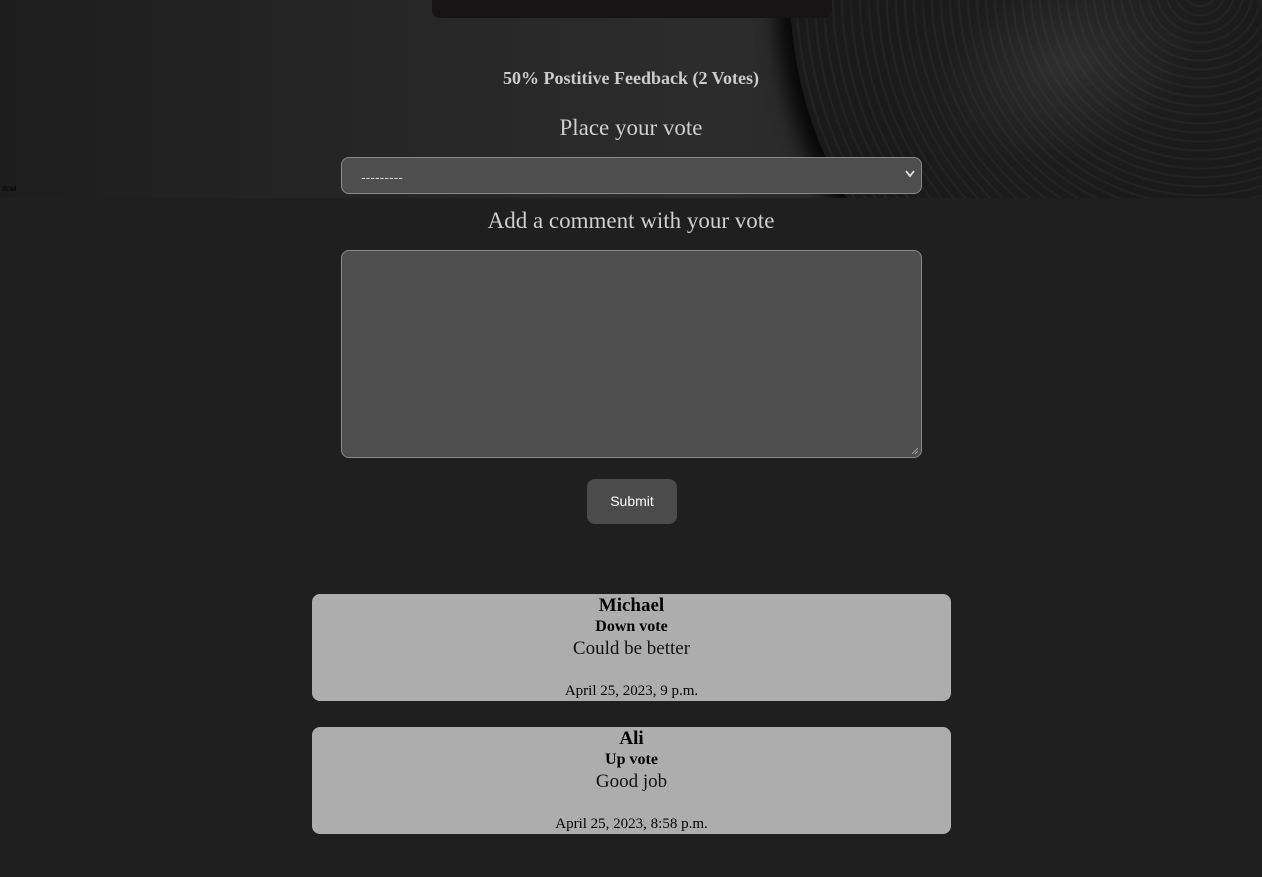  What do you see at coordinates (631, 738) in the screenshot?
I see `review-author: Ali` at bounding box center [631, 738].